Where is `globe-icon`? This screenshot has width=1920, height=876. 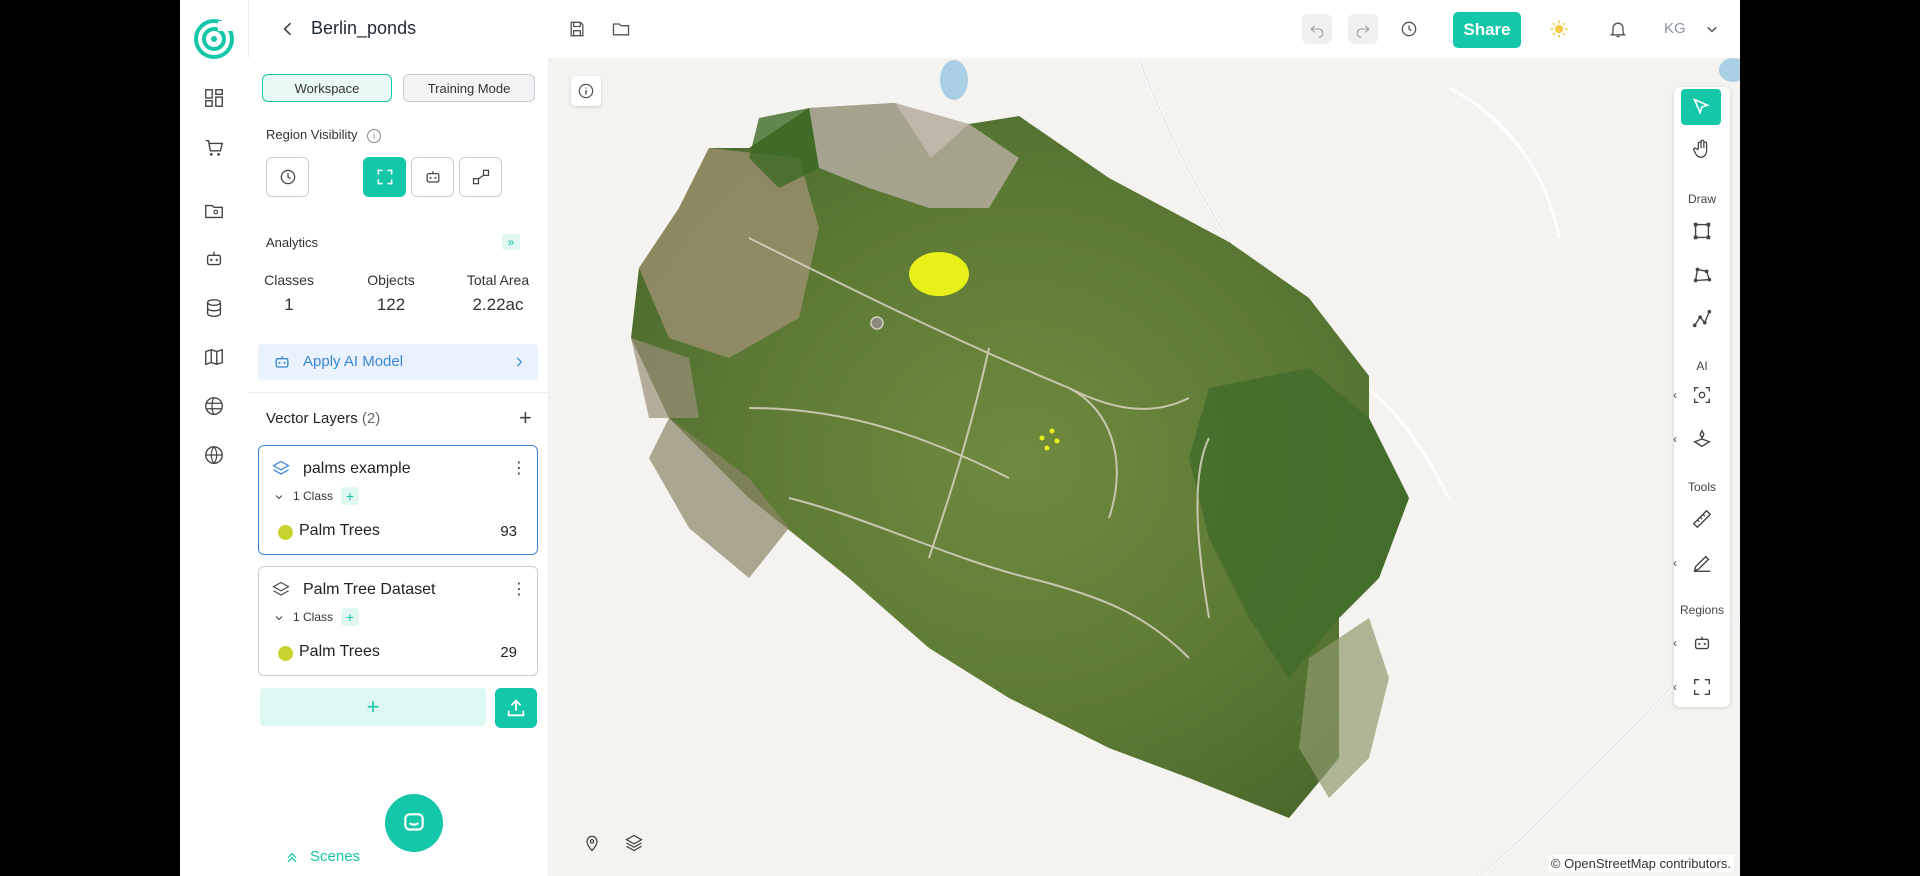 globe-icon is located at coordinates (214, 455).